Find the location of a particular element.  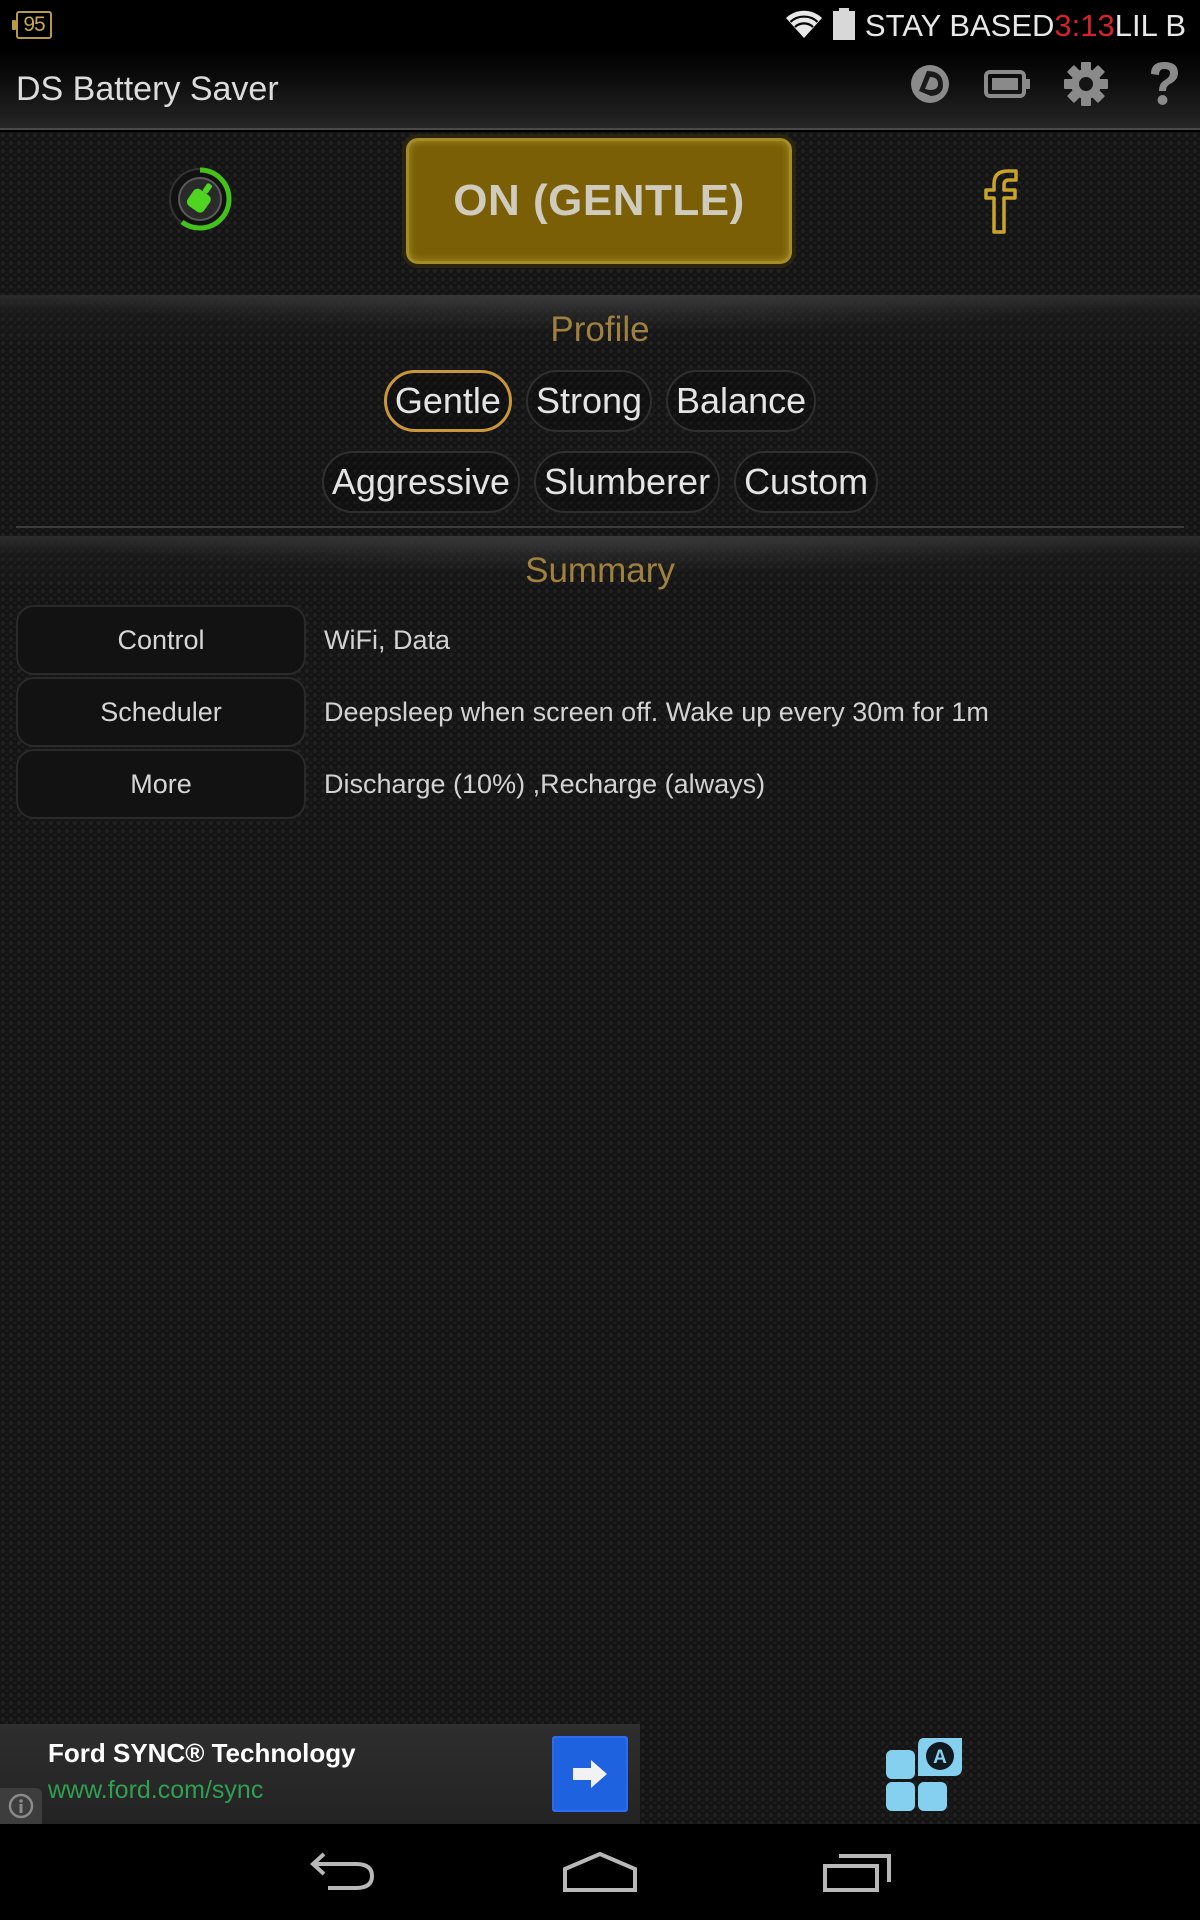

scheduler-button: Scheduler is located at coordinates (161, 712).